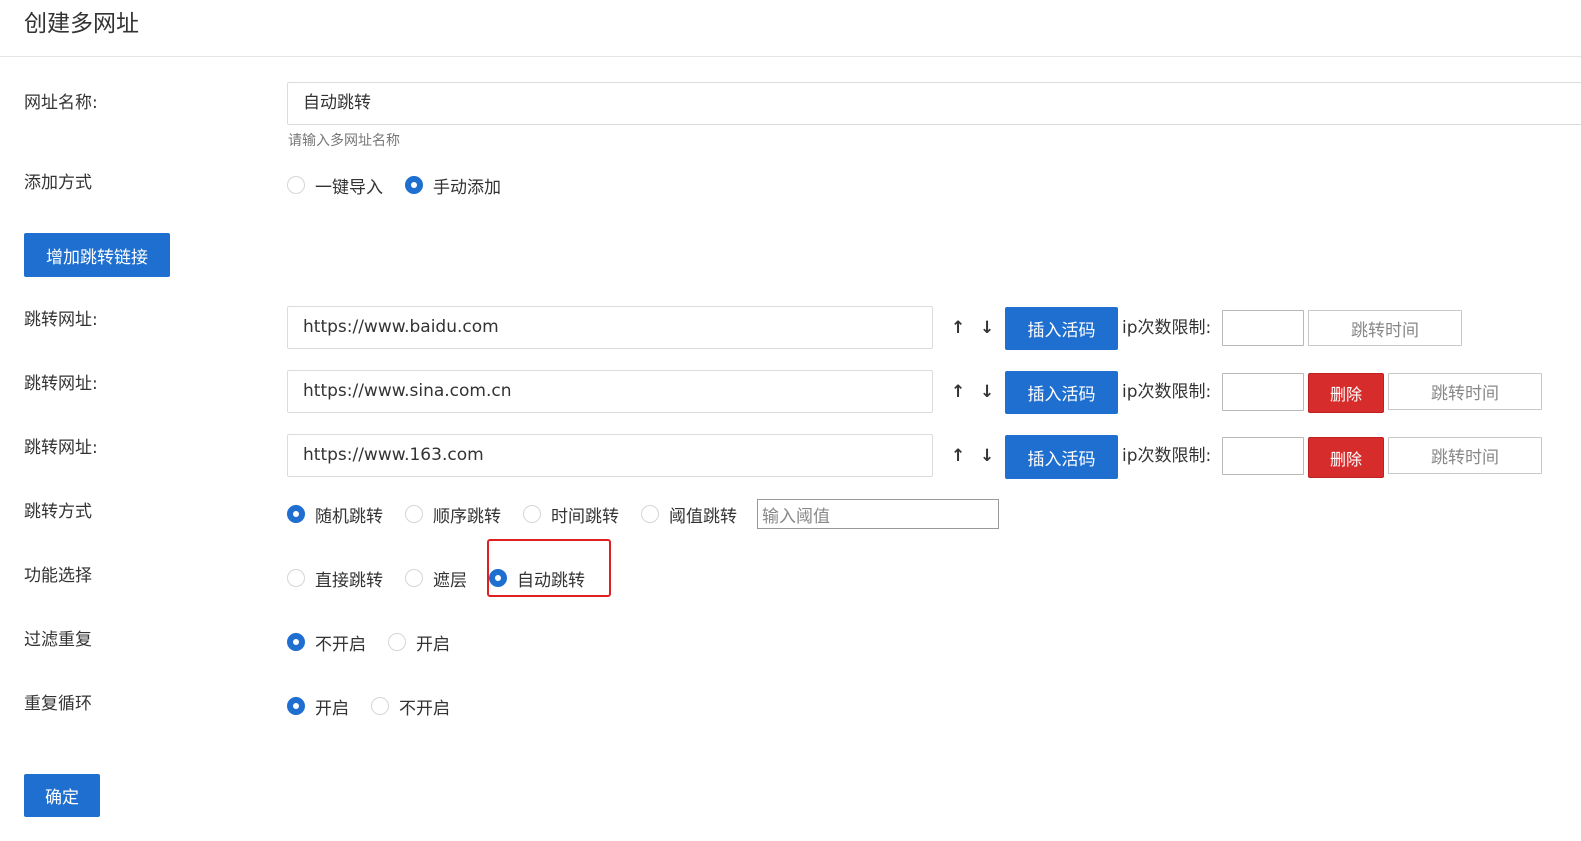 The width and height of the screenshot is (1581, 841). Describe the element at coordinates (335, 185) in the screenshot. I see `add-method-option-import: 一键导入` at that location.